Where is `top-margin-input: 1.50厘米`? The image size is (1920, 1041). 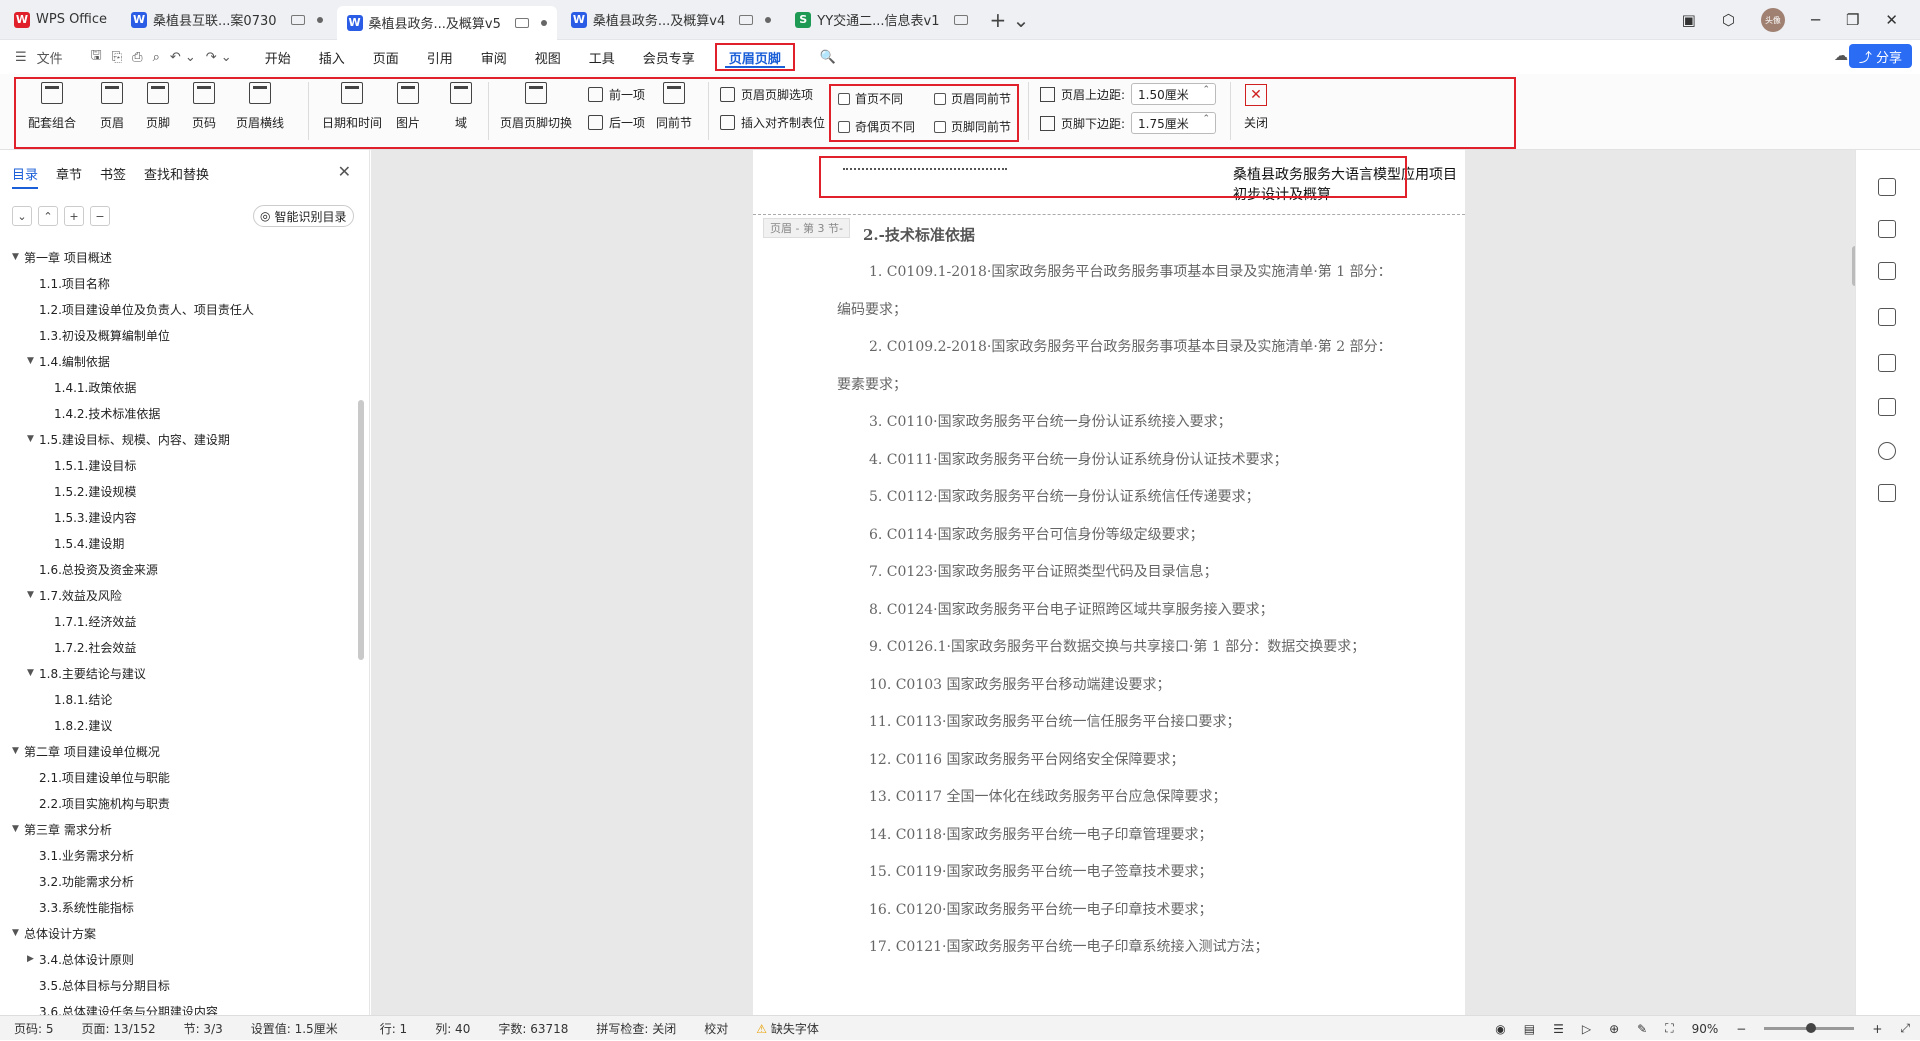 top-margin-input: 1.50厘米 is located at coordinates (1174, 94).